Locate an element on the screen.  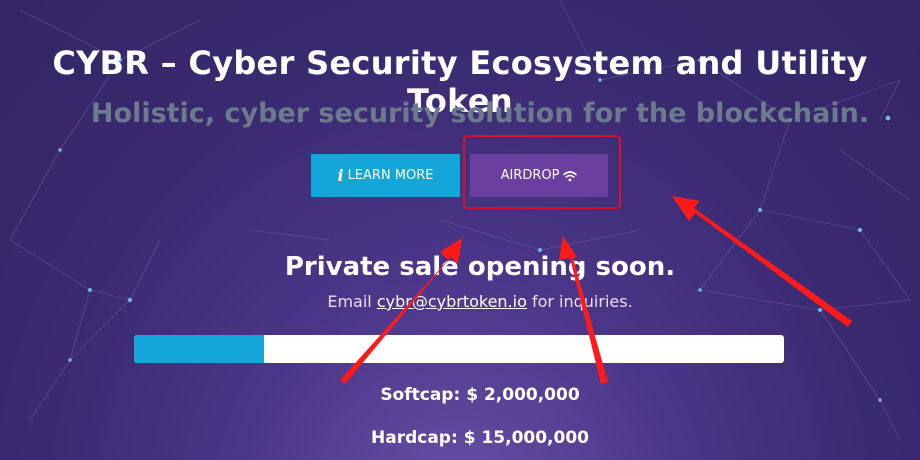
airdrop-highlight-box is located at coordinates (542, 172).